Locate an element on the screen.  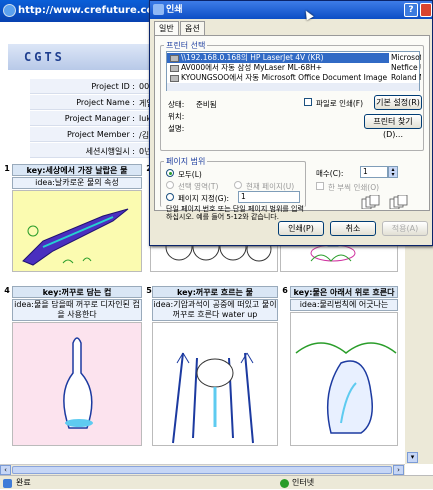
cell-idea: idea:기압과석이 공중에 떠있고 물이 꺼꾸로 흐른다 water up is located at coordinates (215, 310).